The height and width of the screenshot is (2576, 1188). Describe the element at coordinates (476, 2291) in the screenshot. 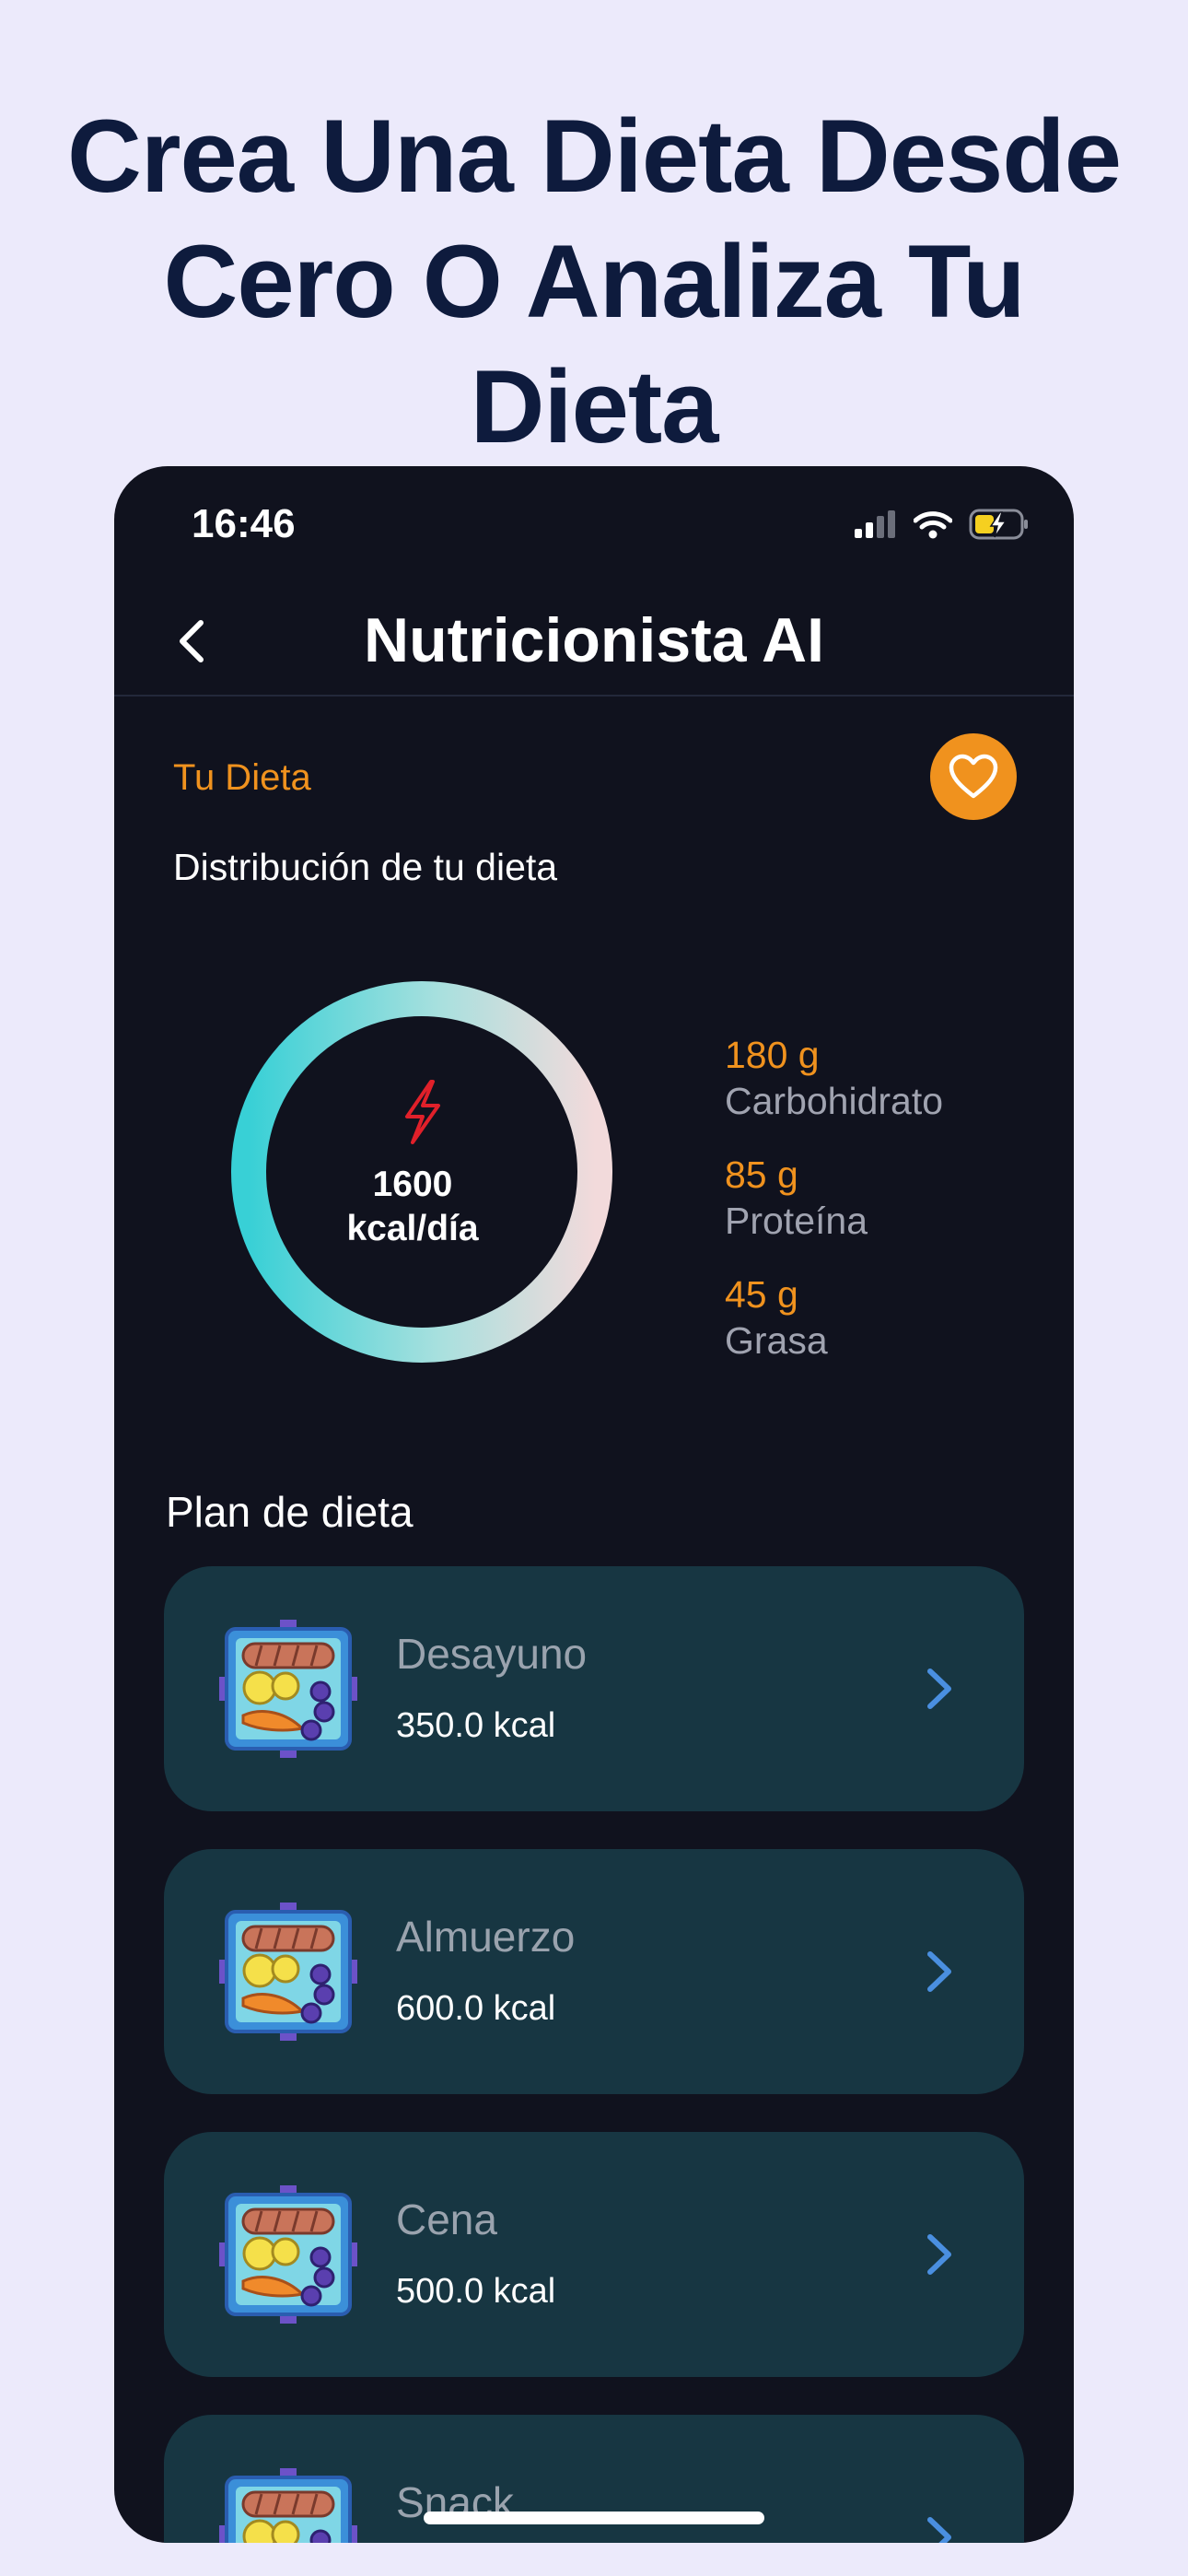

I see `meal-kcal: 500.0 kcal` at that location.